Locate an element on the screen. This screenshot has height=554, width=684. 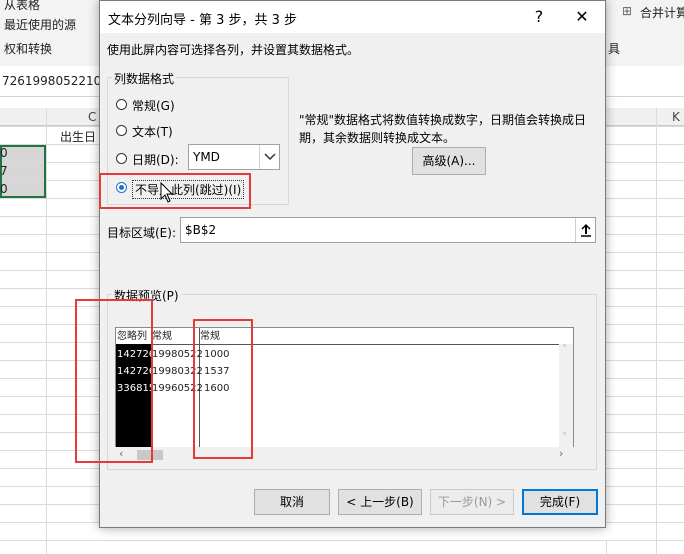
chevron-down-icon is located at coordinates (270, 157).